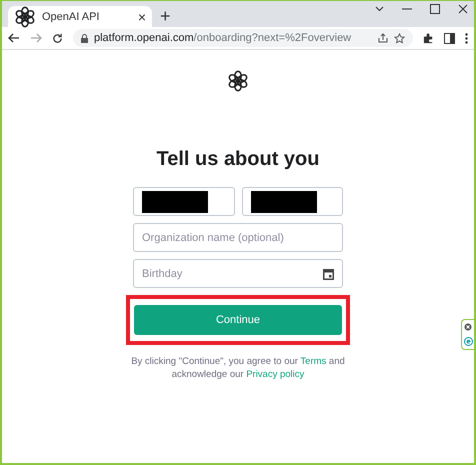  Describe the element at coordinates (313, 361) in the screenshot. I see `terms-link: Terms` at that location.